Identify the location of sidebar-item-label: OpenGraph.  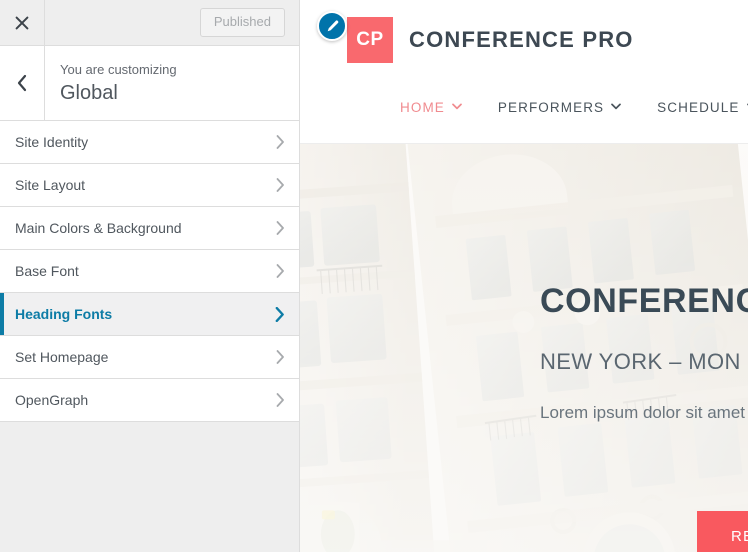
(52, 400).